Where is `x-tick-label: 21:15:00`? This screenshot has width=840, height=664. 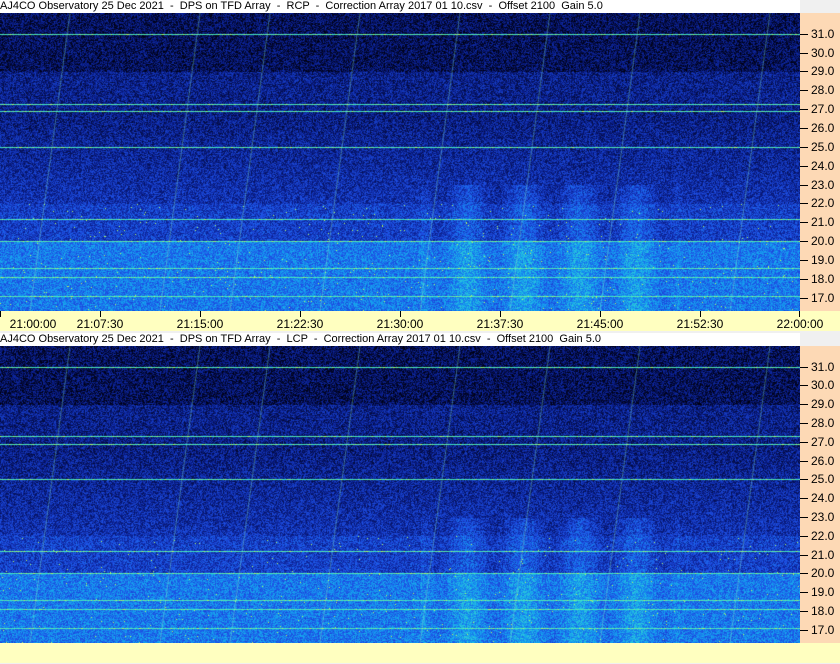 x-tick-label: 21:15:00 is located at coordinates (200, 324).